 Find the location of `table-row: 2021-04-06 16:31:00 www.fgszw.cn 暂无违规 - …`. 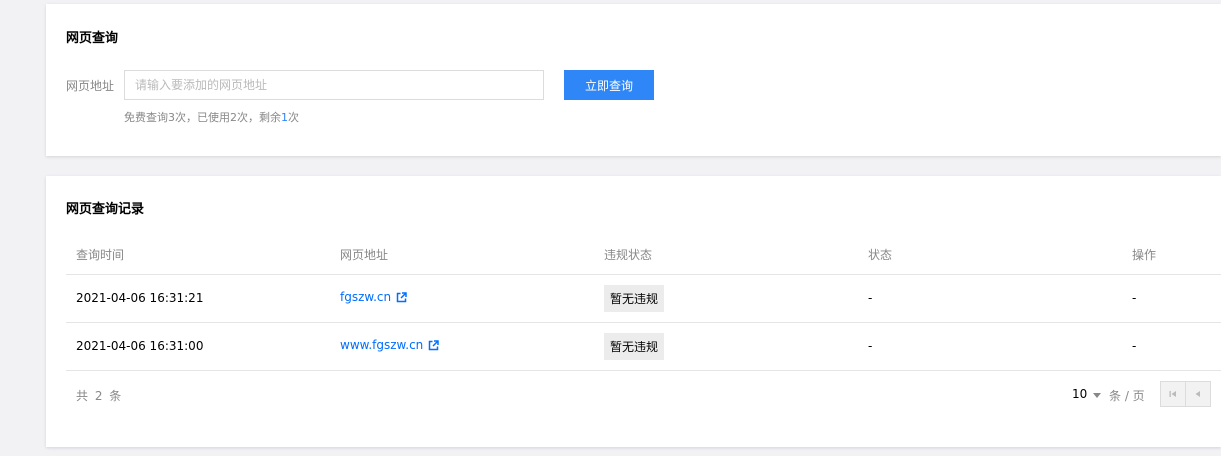

table-row: 2021-04-06 16:31:00 www.fgszw.cn 暂无违规 - … is located at coordinates (643, 346).